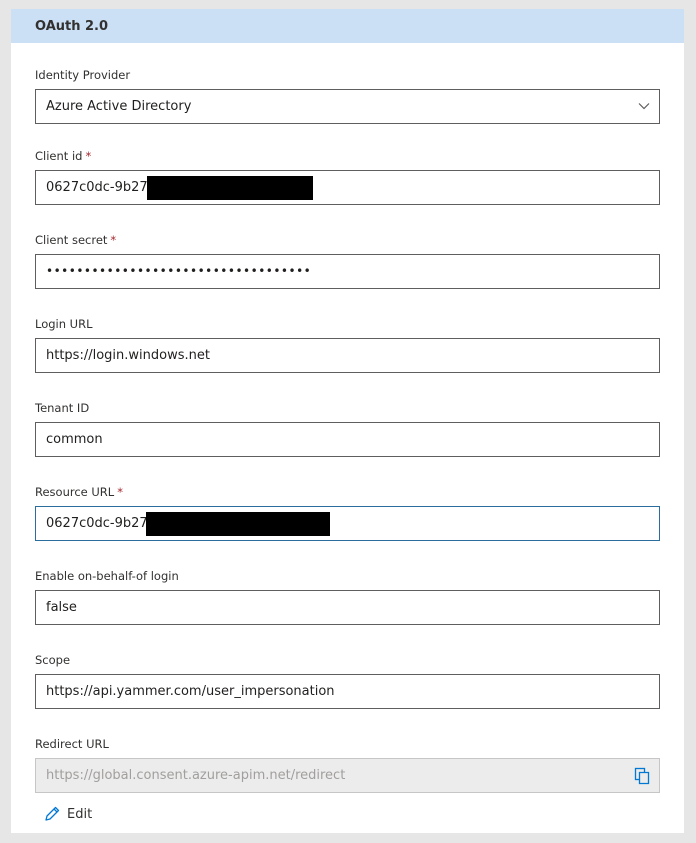  What do you see at coordinates (107, 576) in the screenshot?
I see `on-behalf-login-label: Enable on-behalf-of login` at bounding box center [107, 576].